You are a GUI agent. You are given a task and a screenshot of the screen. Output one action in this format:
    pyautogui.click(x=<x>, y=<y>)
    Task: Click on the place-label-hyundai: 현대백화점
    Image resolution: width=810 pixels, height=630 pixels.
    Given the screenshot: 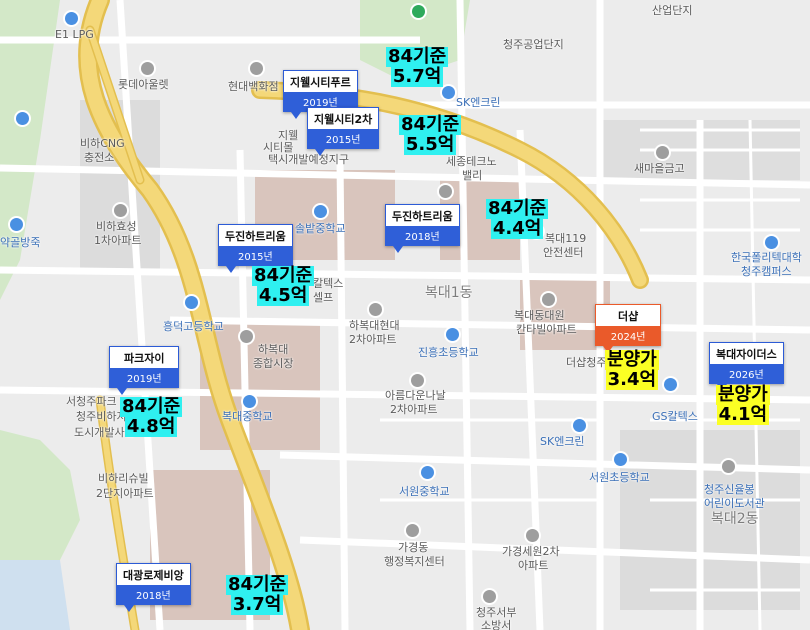 What is the action you would take?
    pyautogui.click(x=253, y=86)
    